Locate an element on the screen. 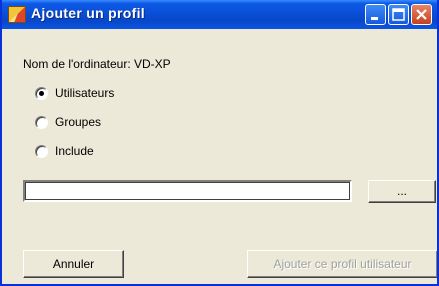 The image size is (439, 286). cancel-button-label: Annuler is located at coordinates (73, 264).